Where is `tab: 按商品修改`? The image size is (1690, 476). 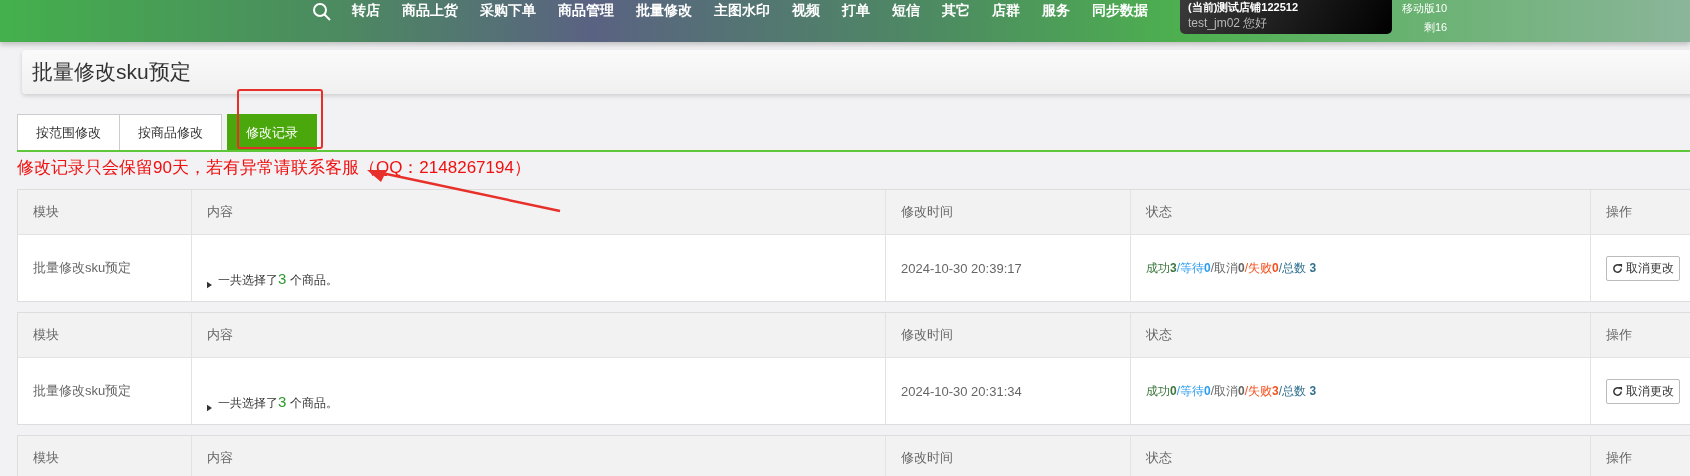 tab: 按商品修改 is located at coordinates (170, 132).